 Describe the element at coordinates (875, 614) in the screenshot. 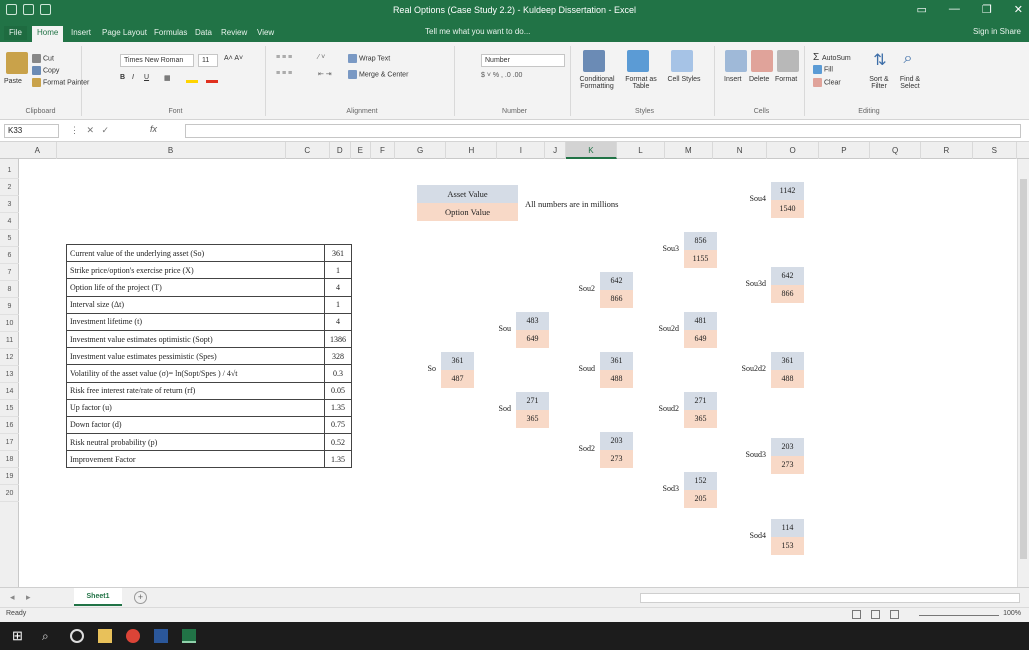

I see `page-layout-view-icon` at that location.